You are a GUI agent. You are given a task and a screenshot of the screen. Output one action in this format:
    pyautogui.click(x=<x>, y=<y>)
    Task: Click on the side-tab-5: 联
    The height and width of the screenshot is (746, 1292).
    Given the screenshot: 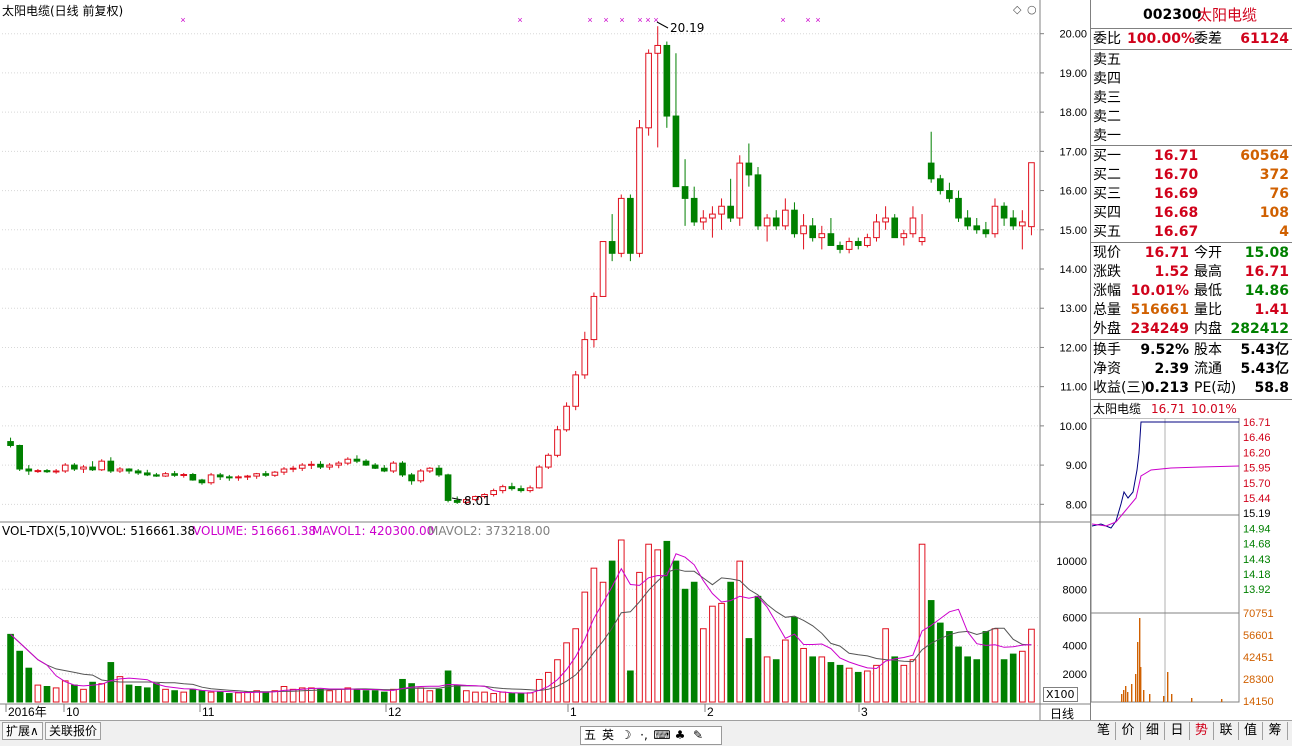 What is the action you would take?
    pyautogui.click(x=1227, y=731)
    